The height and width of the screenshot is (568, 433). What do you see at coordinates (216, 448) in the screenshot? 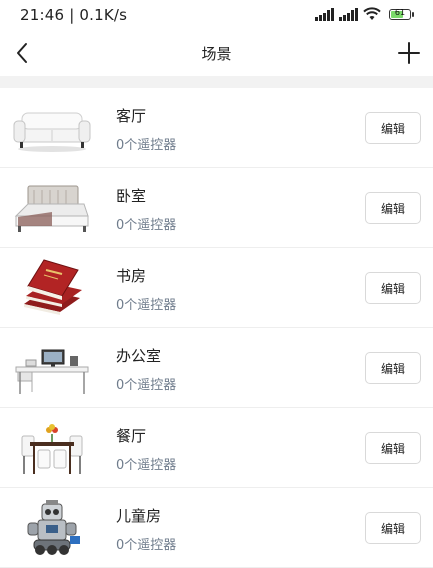
I see `list-item: 餐厅 0个遥控器 编辑` at bounding box center [216, 448].